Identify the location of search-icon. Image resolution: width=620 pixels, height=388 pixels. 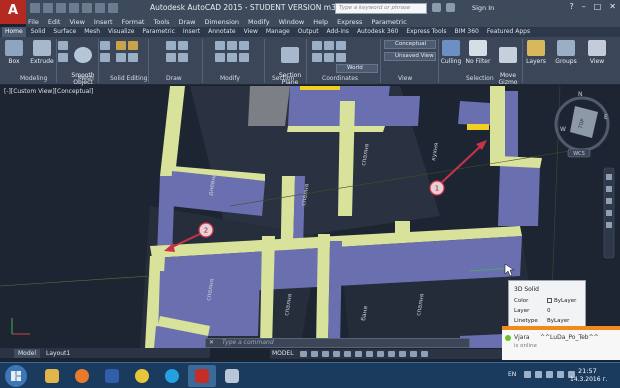
(436, 7).